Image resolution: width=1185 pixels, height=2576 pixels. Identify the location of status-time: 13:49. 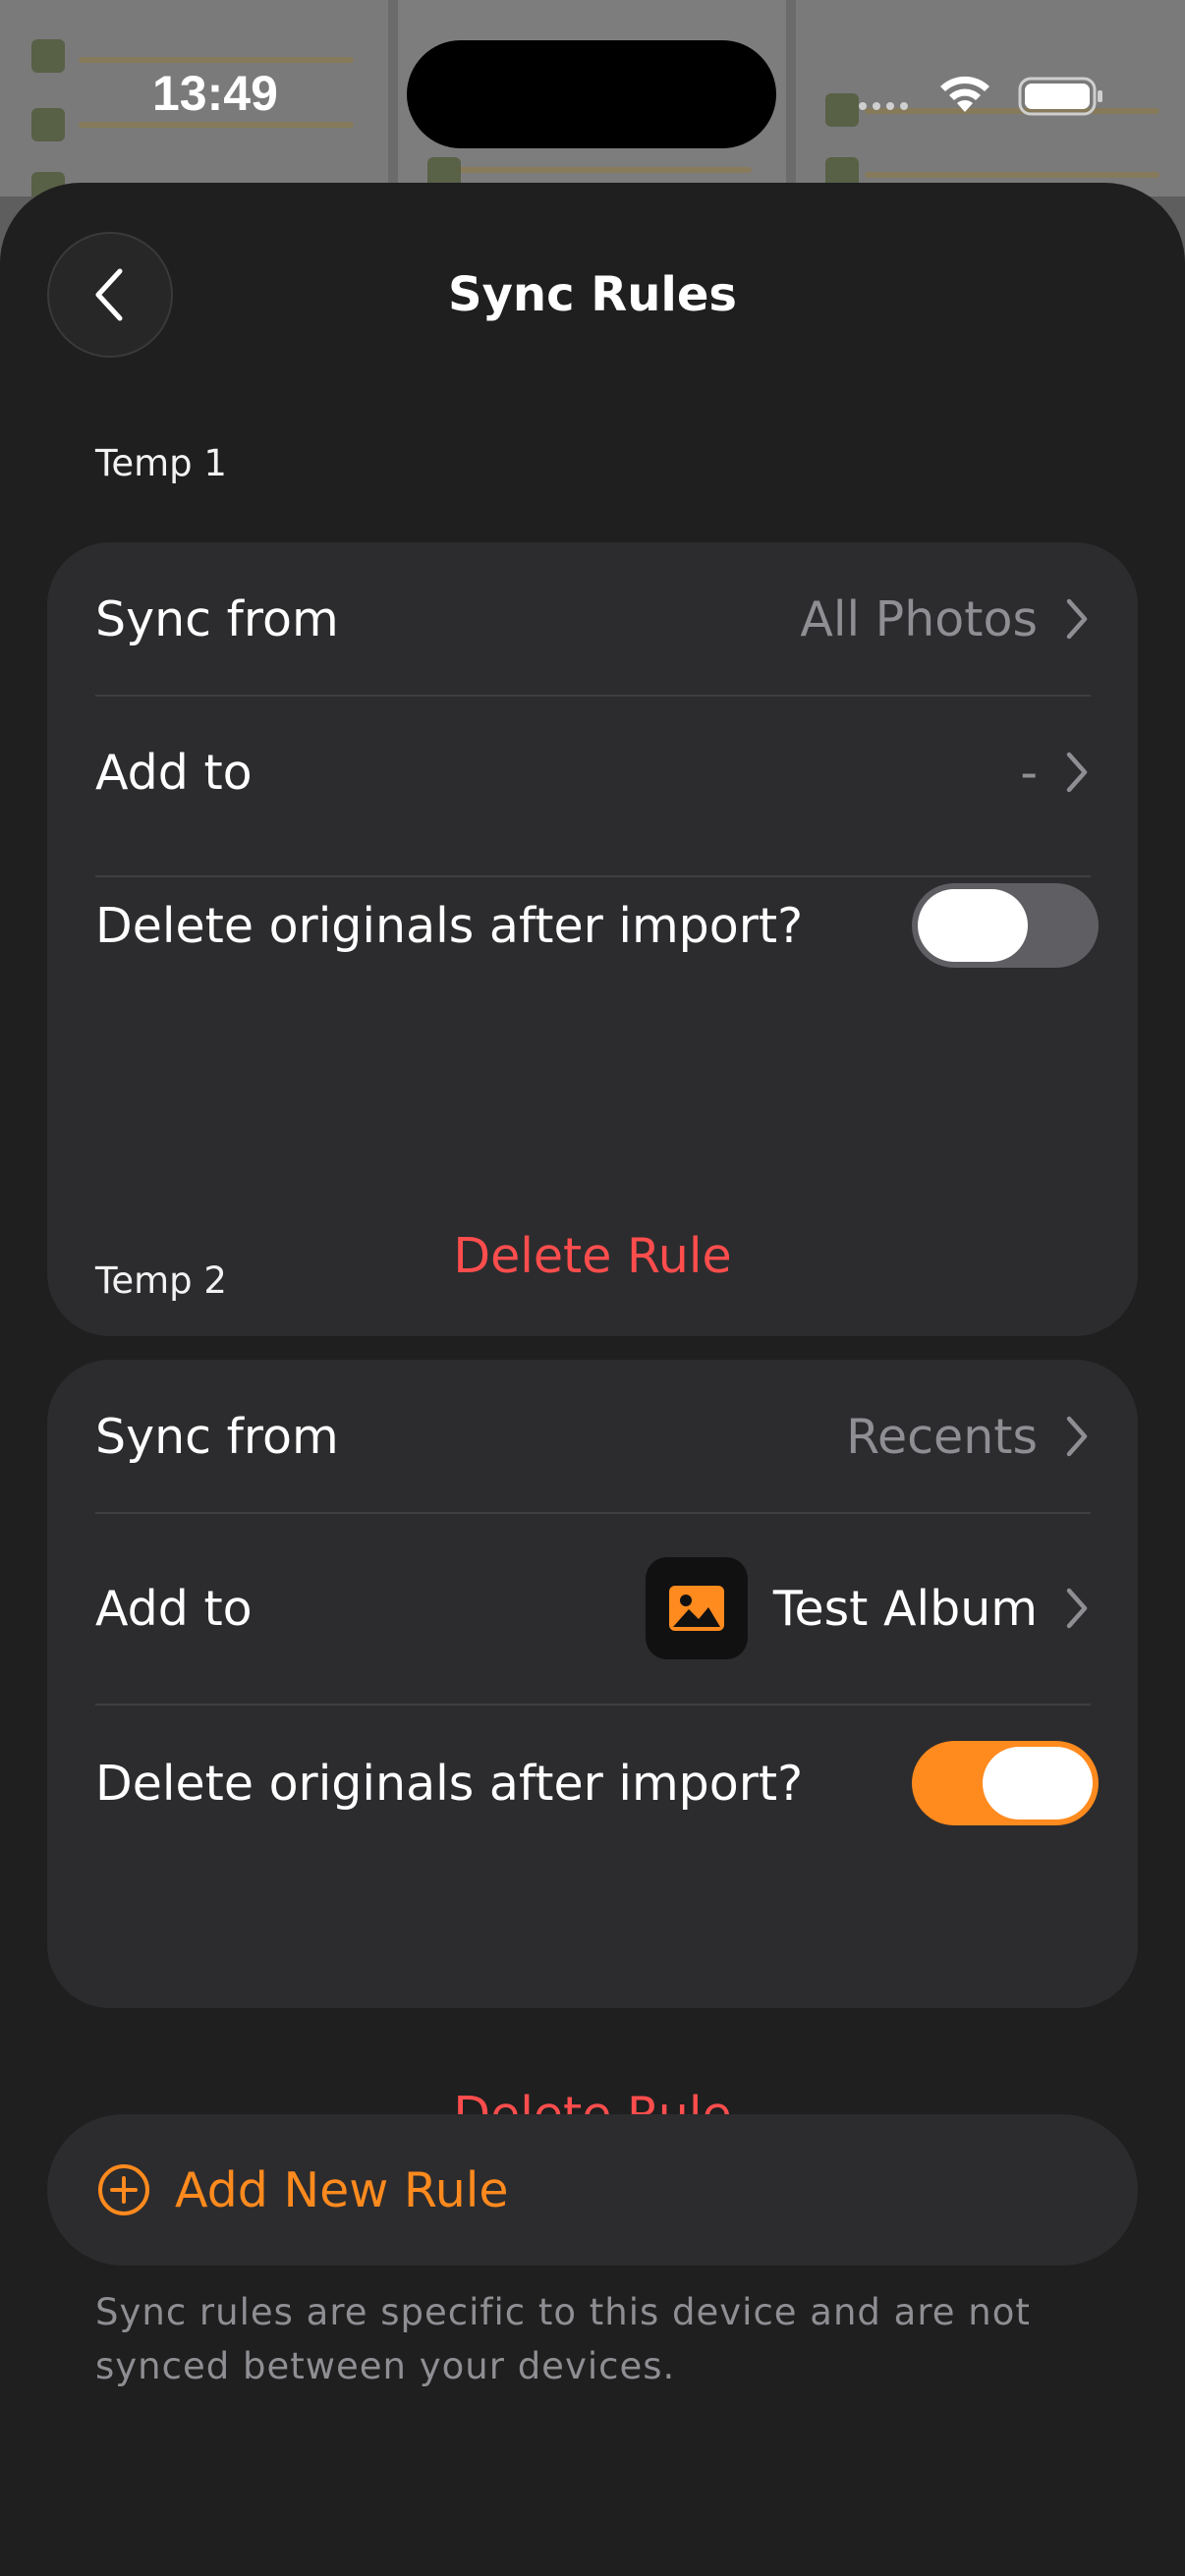
(215, 93).